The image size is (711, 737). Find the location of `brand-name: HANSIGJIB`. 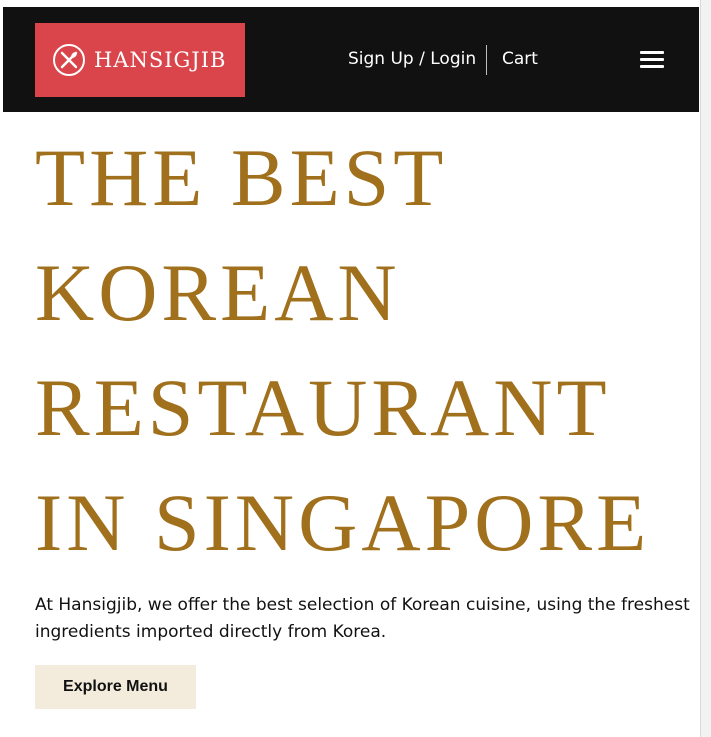

brand-name: HANSIGJIB is located at coordinates (160, 60).